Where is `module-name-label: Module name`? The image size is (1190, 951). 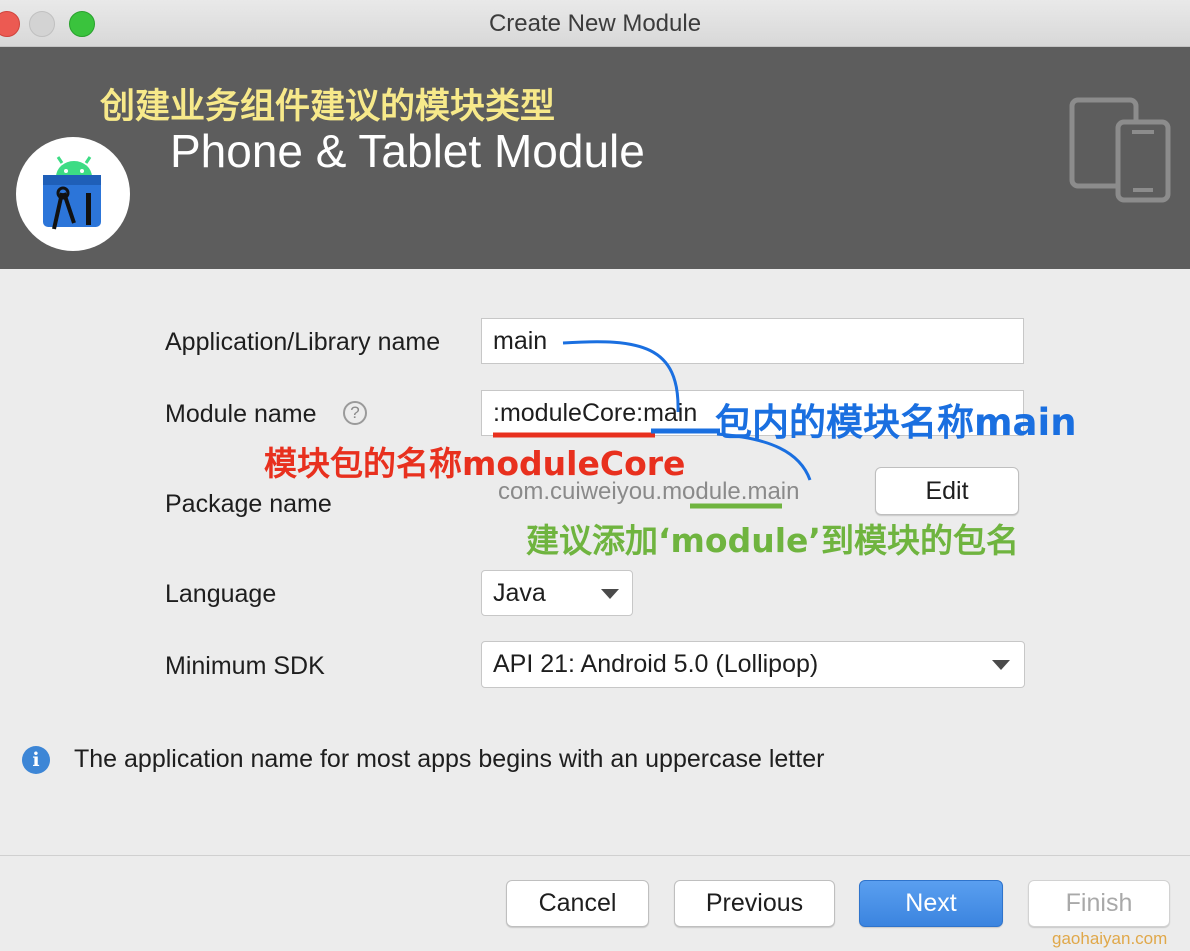
module-name-label: Module name is located at coordinates (241, 414).